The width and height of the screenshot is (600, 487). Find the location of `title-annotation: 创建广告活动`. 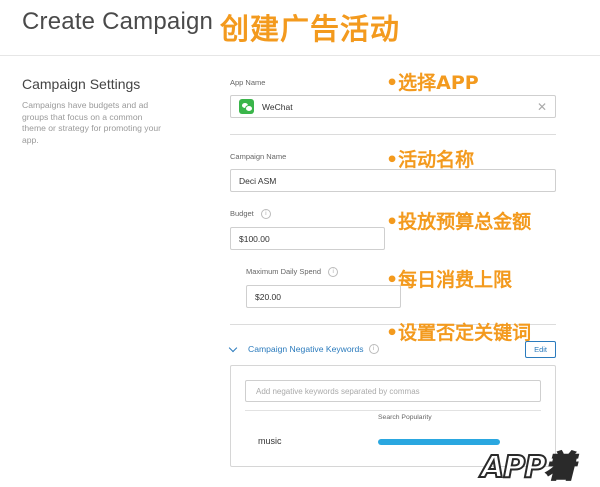

title-annotation: 创建广告活动 is located at coordinates (310, 29).